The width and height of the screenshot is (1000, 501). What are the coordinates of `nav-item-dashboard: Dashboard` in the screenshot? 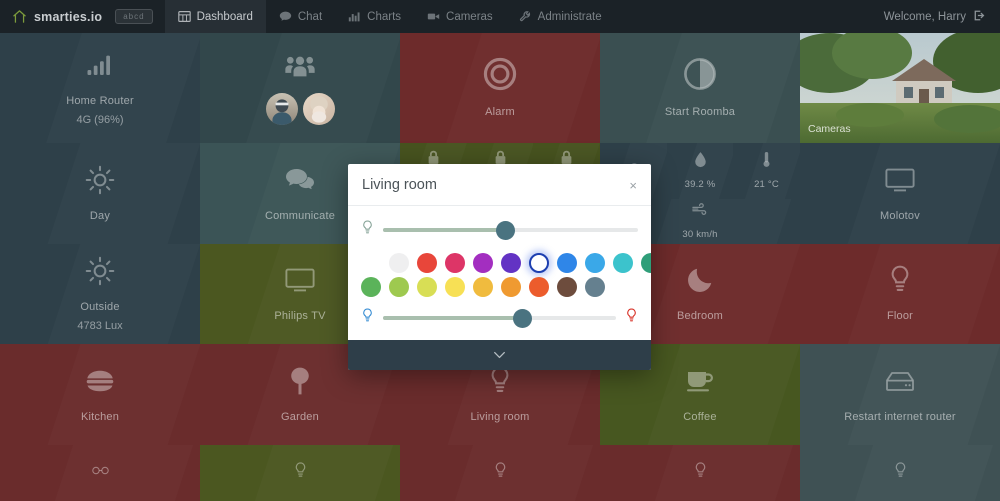 It's located at (215, 16).